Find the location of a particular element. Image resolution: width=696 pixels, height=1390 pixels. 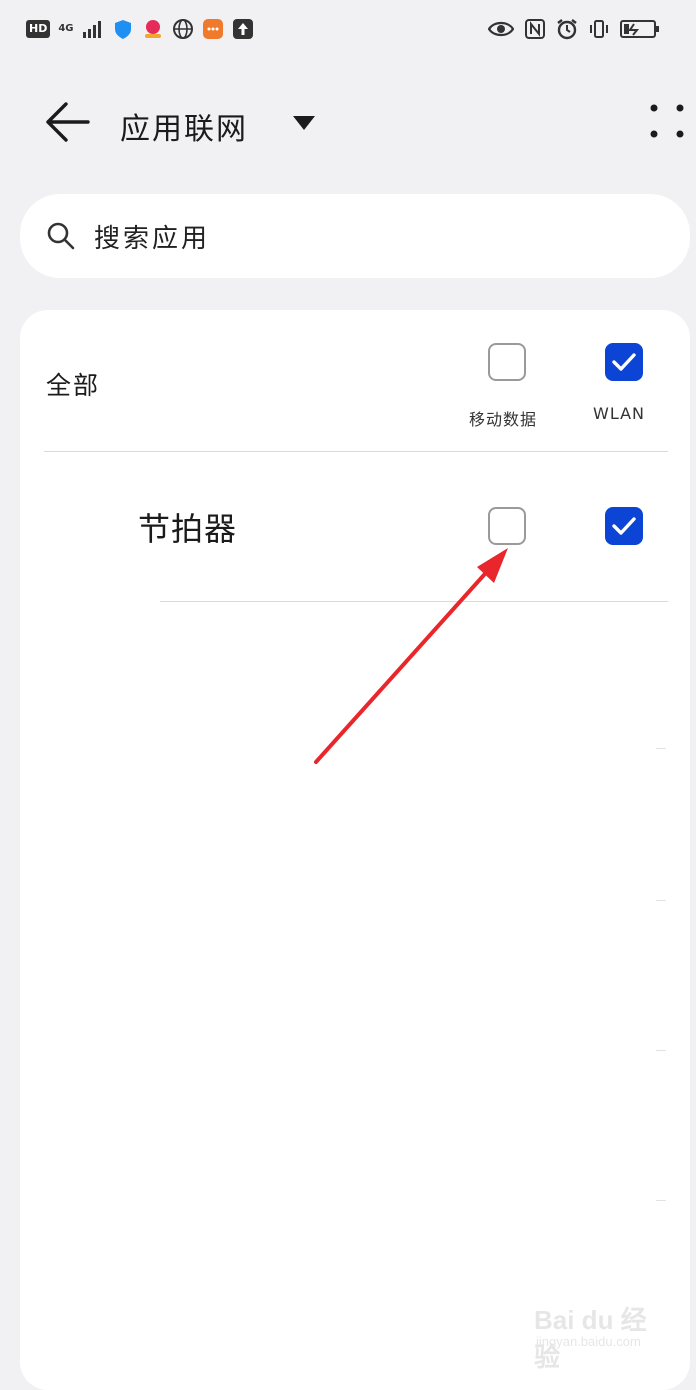

wlan-column-label: WLAN is located at coordinates (619, 413).